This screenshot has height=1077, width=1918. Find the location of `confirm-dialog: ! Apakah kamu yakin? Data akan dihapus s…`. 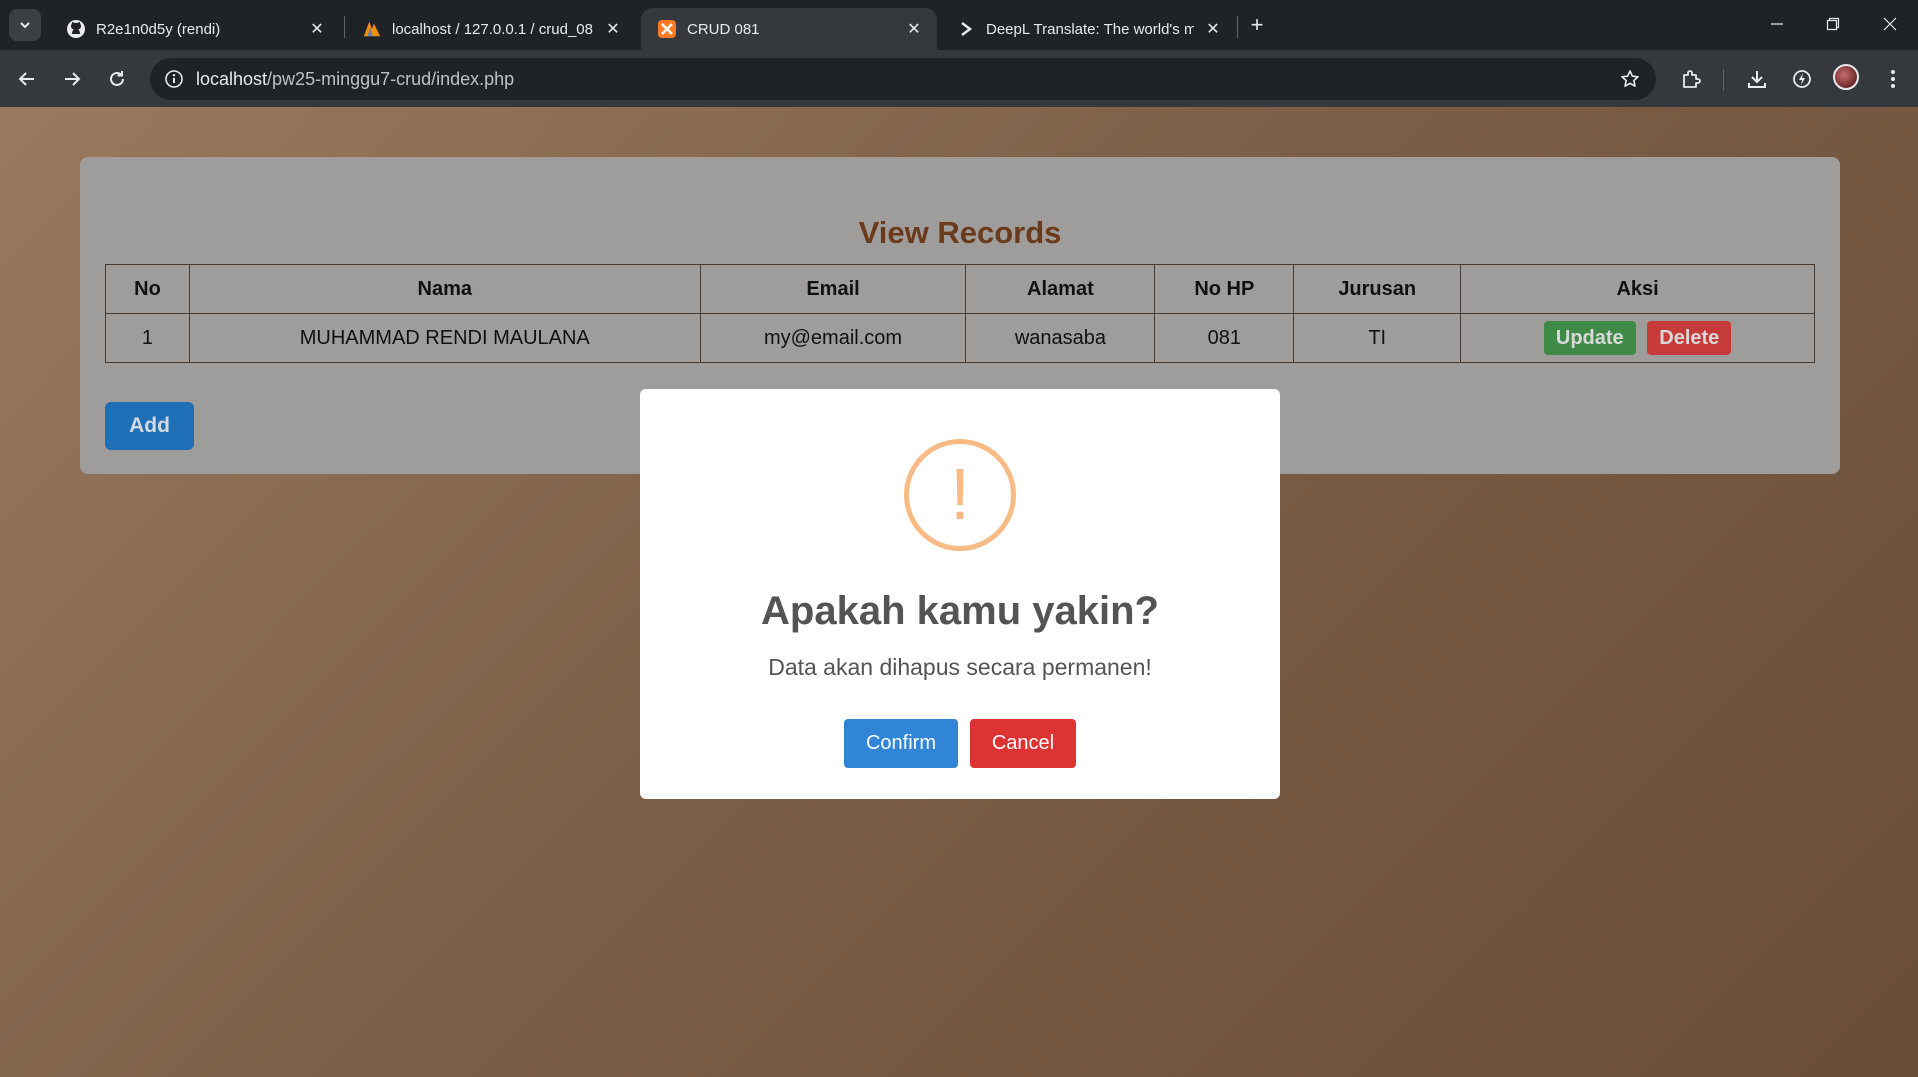

confirm-dialog: ! Apakah kamu yakin? Data akan dihapus s… is located at coordinates (960, 594).